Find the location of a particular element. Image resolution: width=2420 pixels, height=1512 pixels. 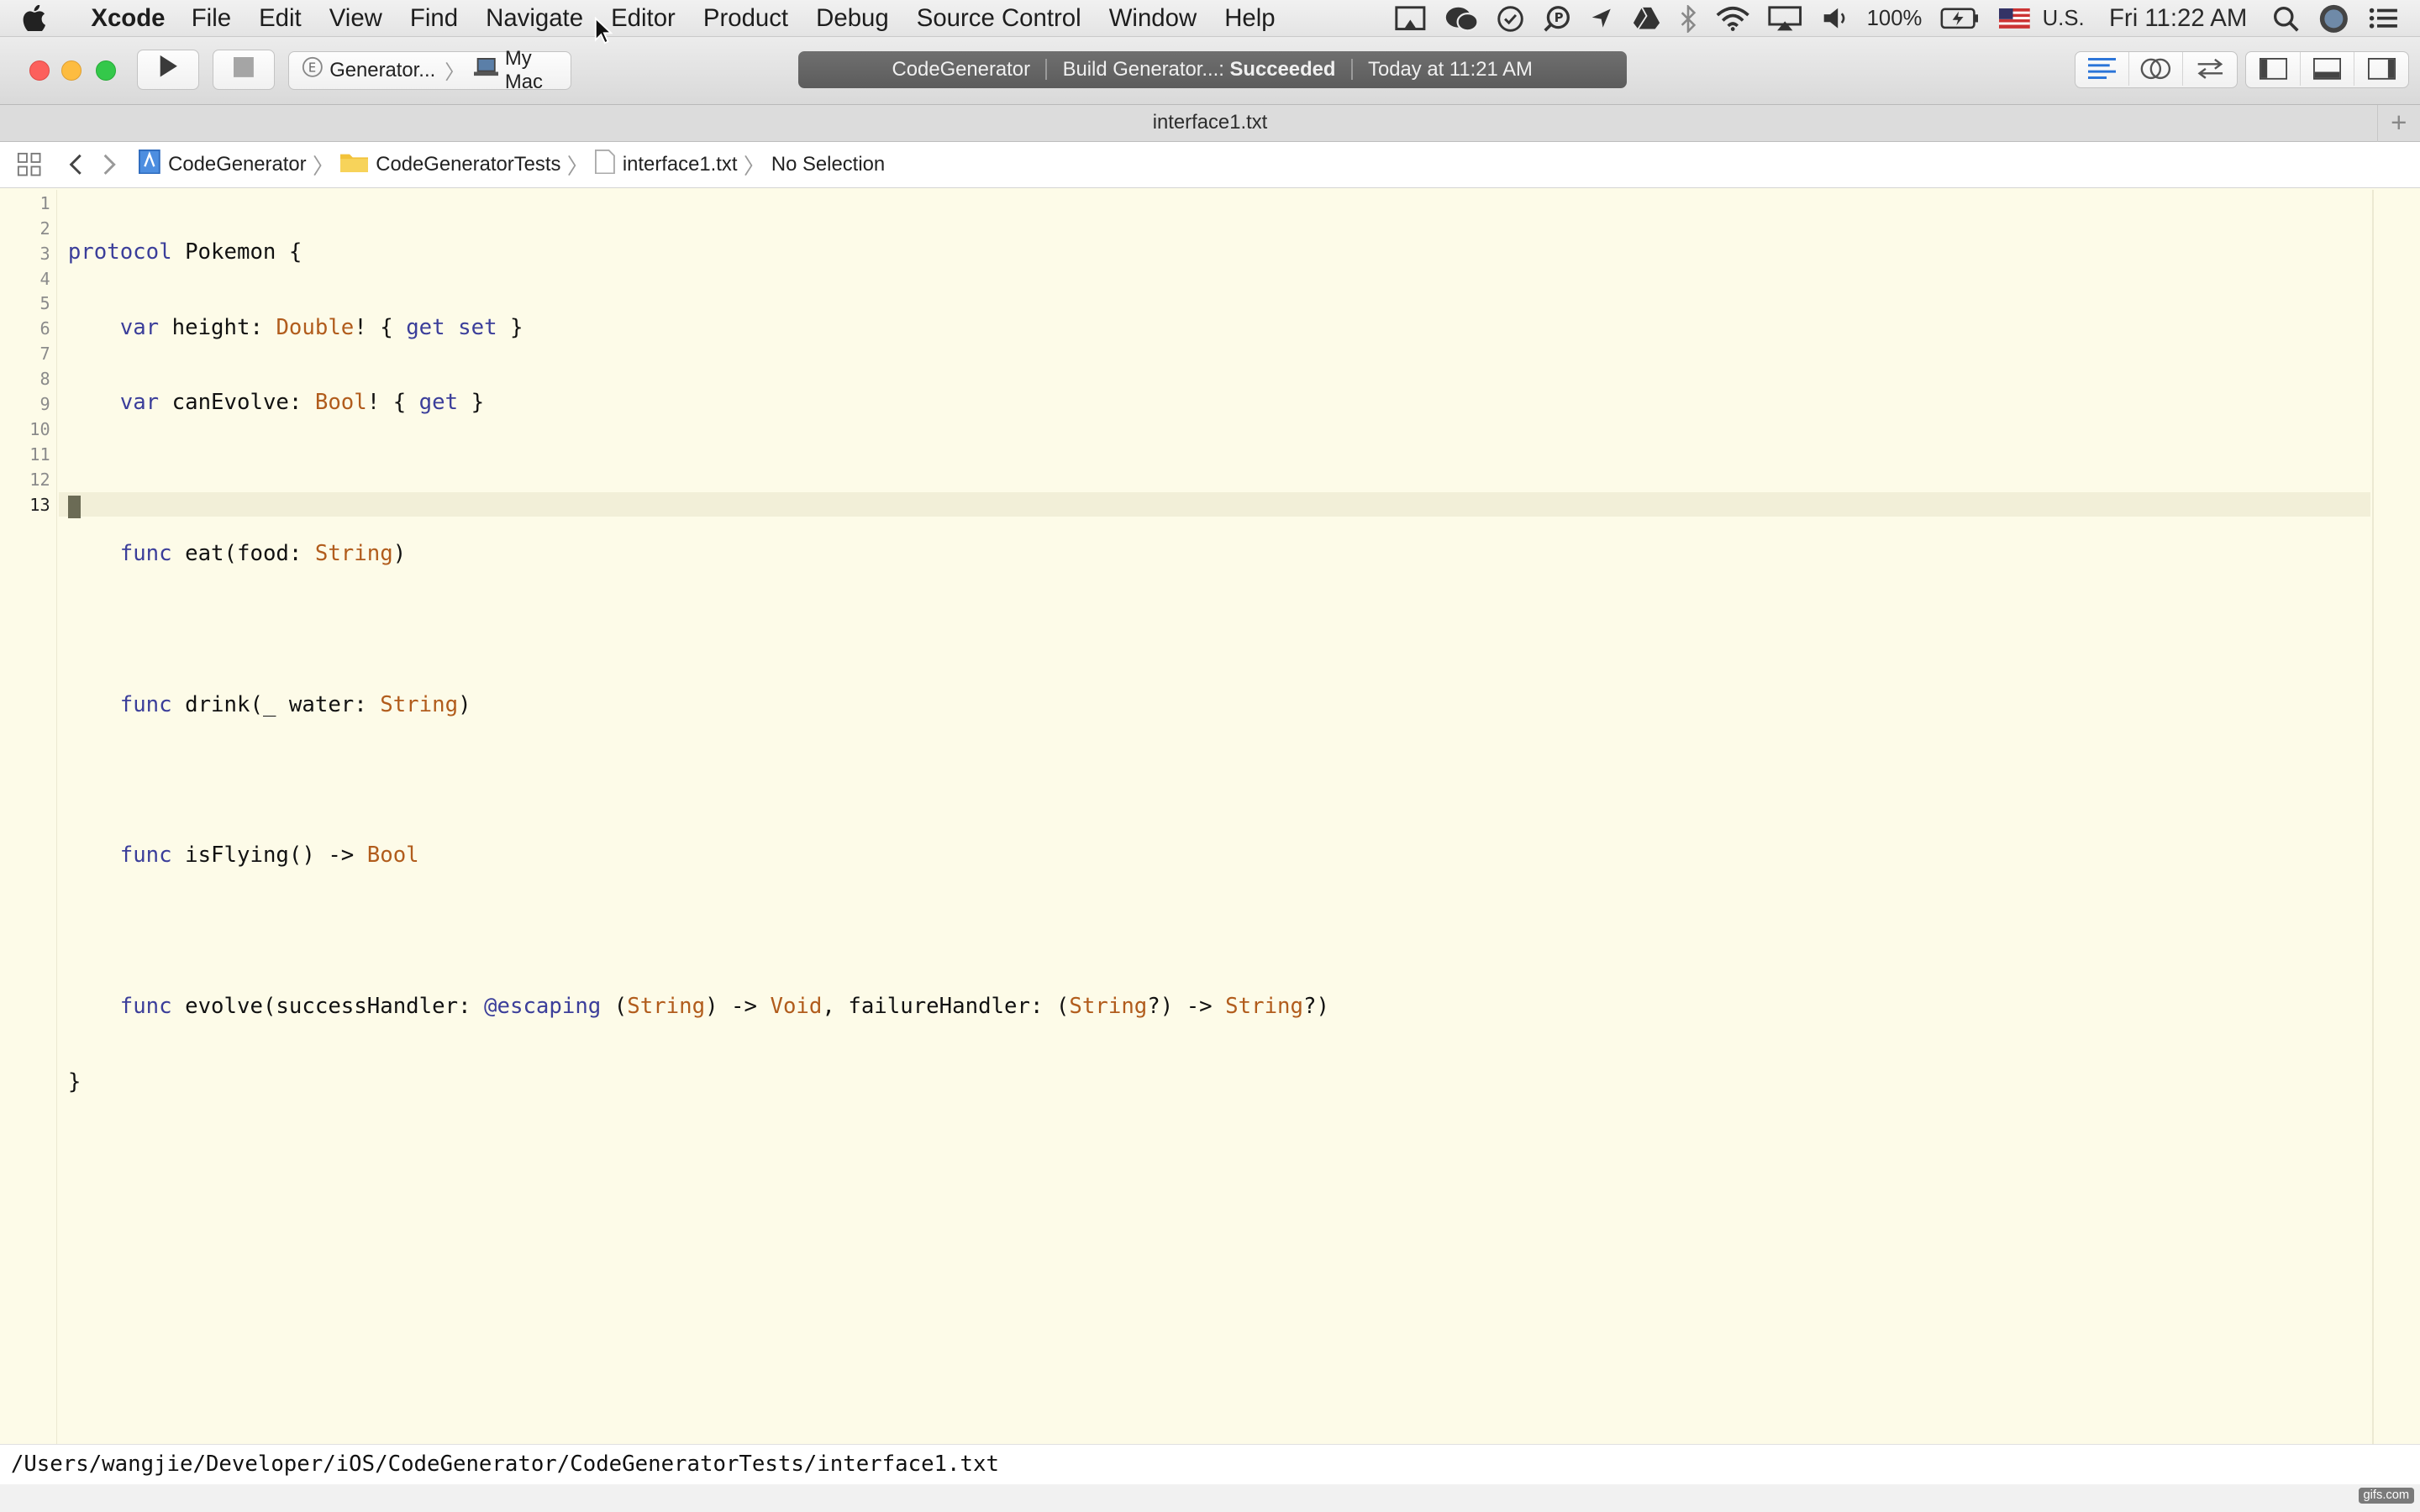

breadcrumb-folder: CodeGeneratorTests is located at coordinates (450, 165).